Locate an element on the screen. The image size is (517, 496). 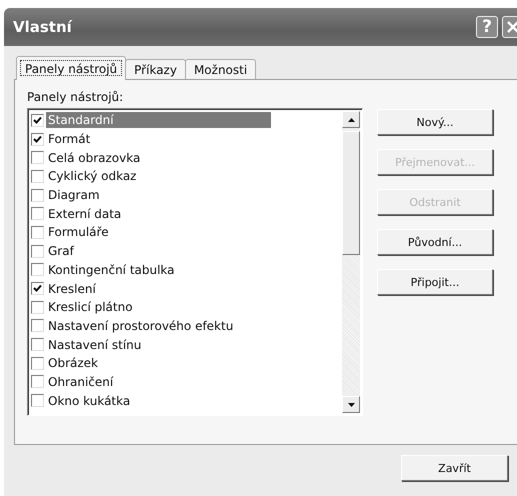
toolbar-list-item: Diagram is located at coordinates (74, 195).